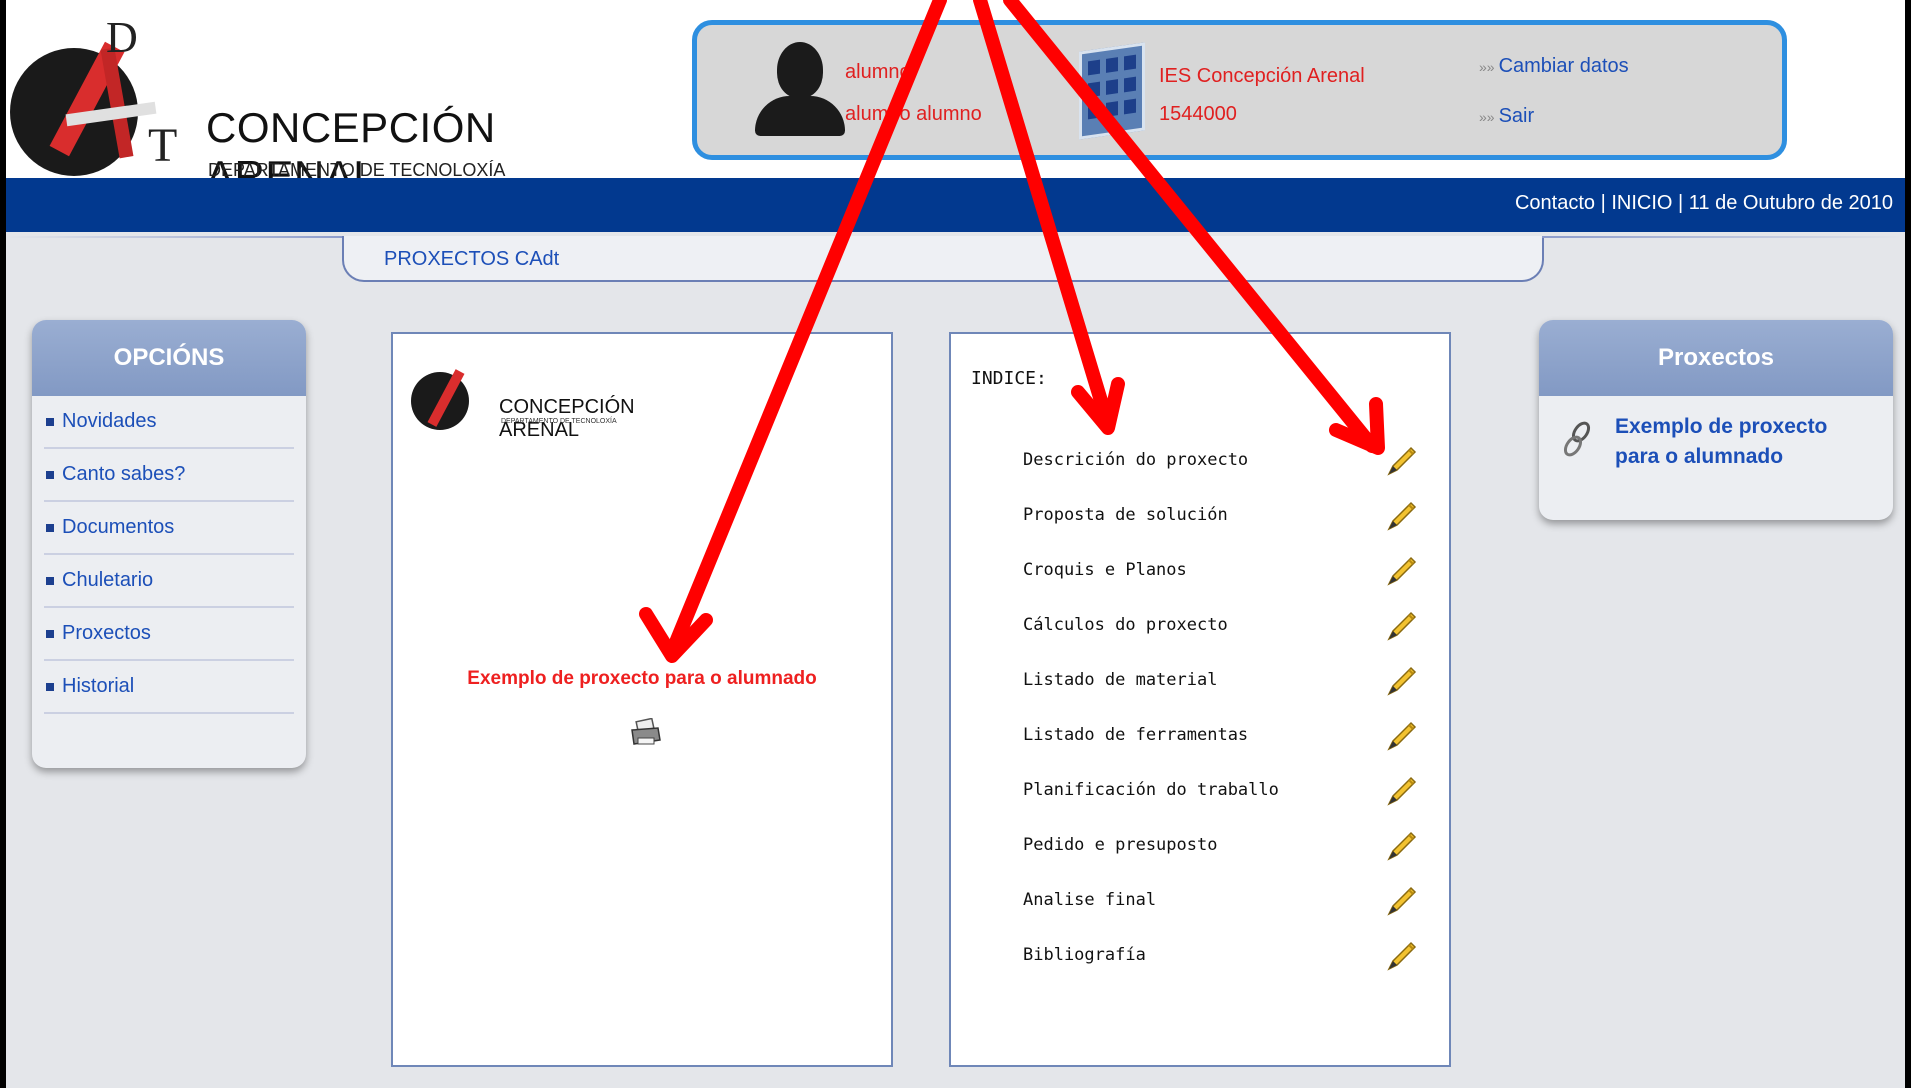 This screenshot has height=1088, width=1911. I want to click on index-item-label: Listado de ferramentas, so click(1136, 735).